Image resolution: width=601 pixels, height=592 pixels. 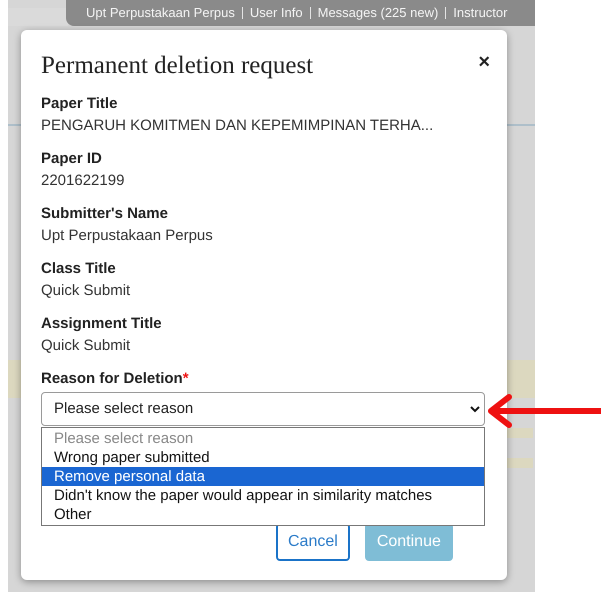 What do you see at coordinates (105, 214) in the screenshot?
I see `field-label: Submitter's Name` at bounding box center [105, 214].